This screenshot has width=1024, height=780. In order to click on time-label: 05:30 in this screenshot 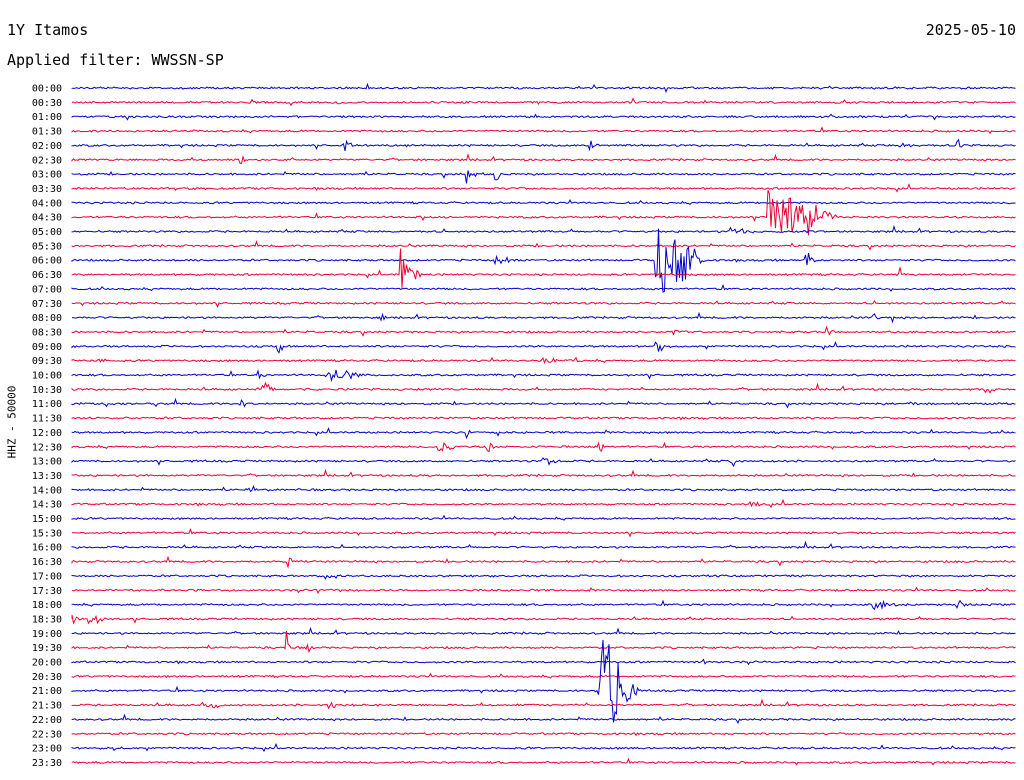, I will do `click(47, 246)`.